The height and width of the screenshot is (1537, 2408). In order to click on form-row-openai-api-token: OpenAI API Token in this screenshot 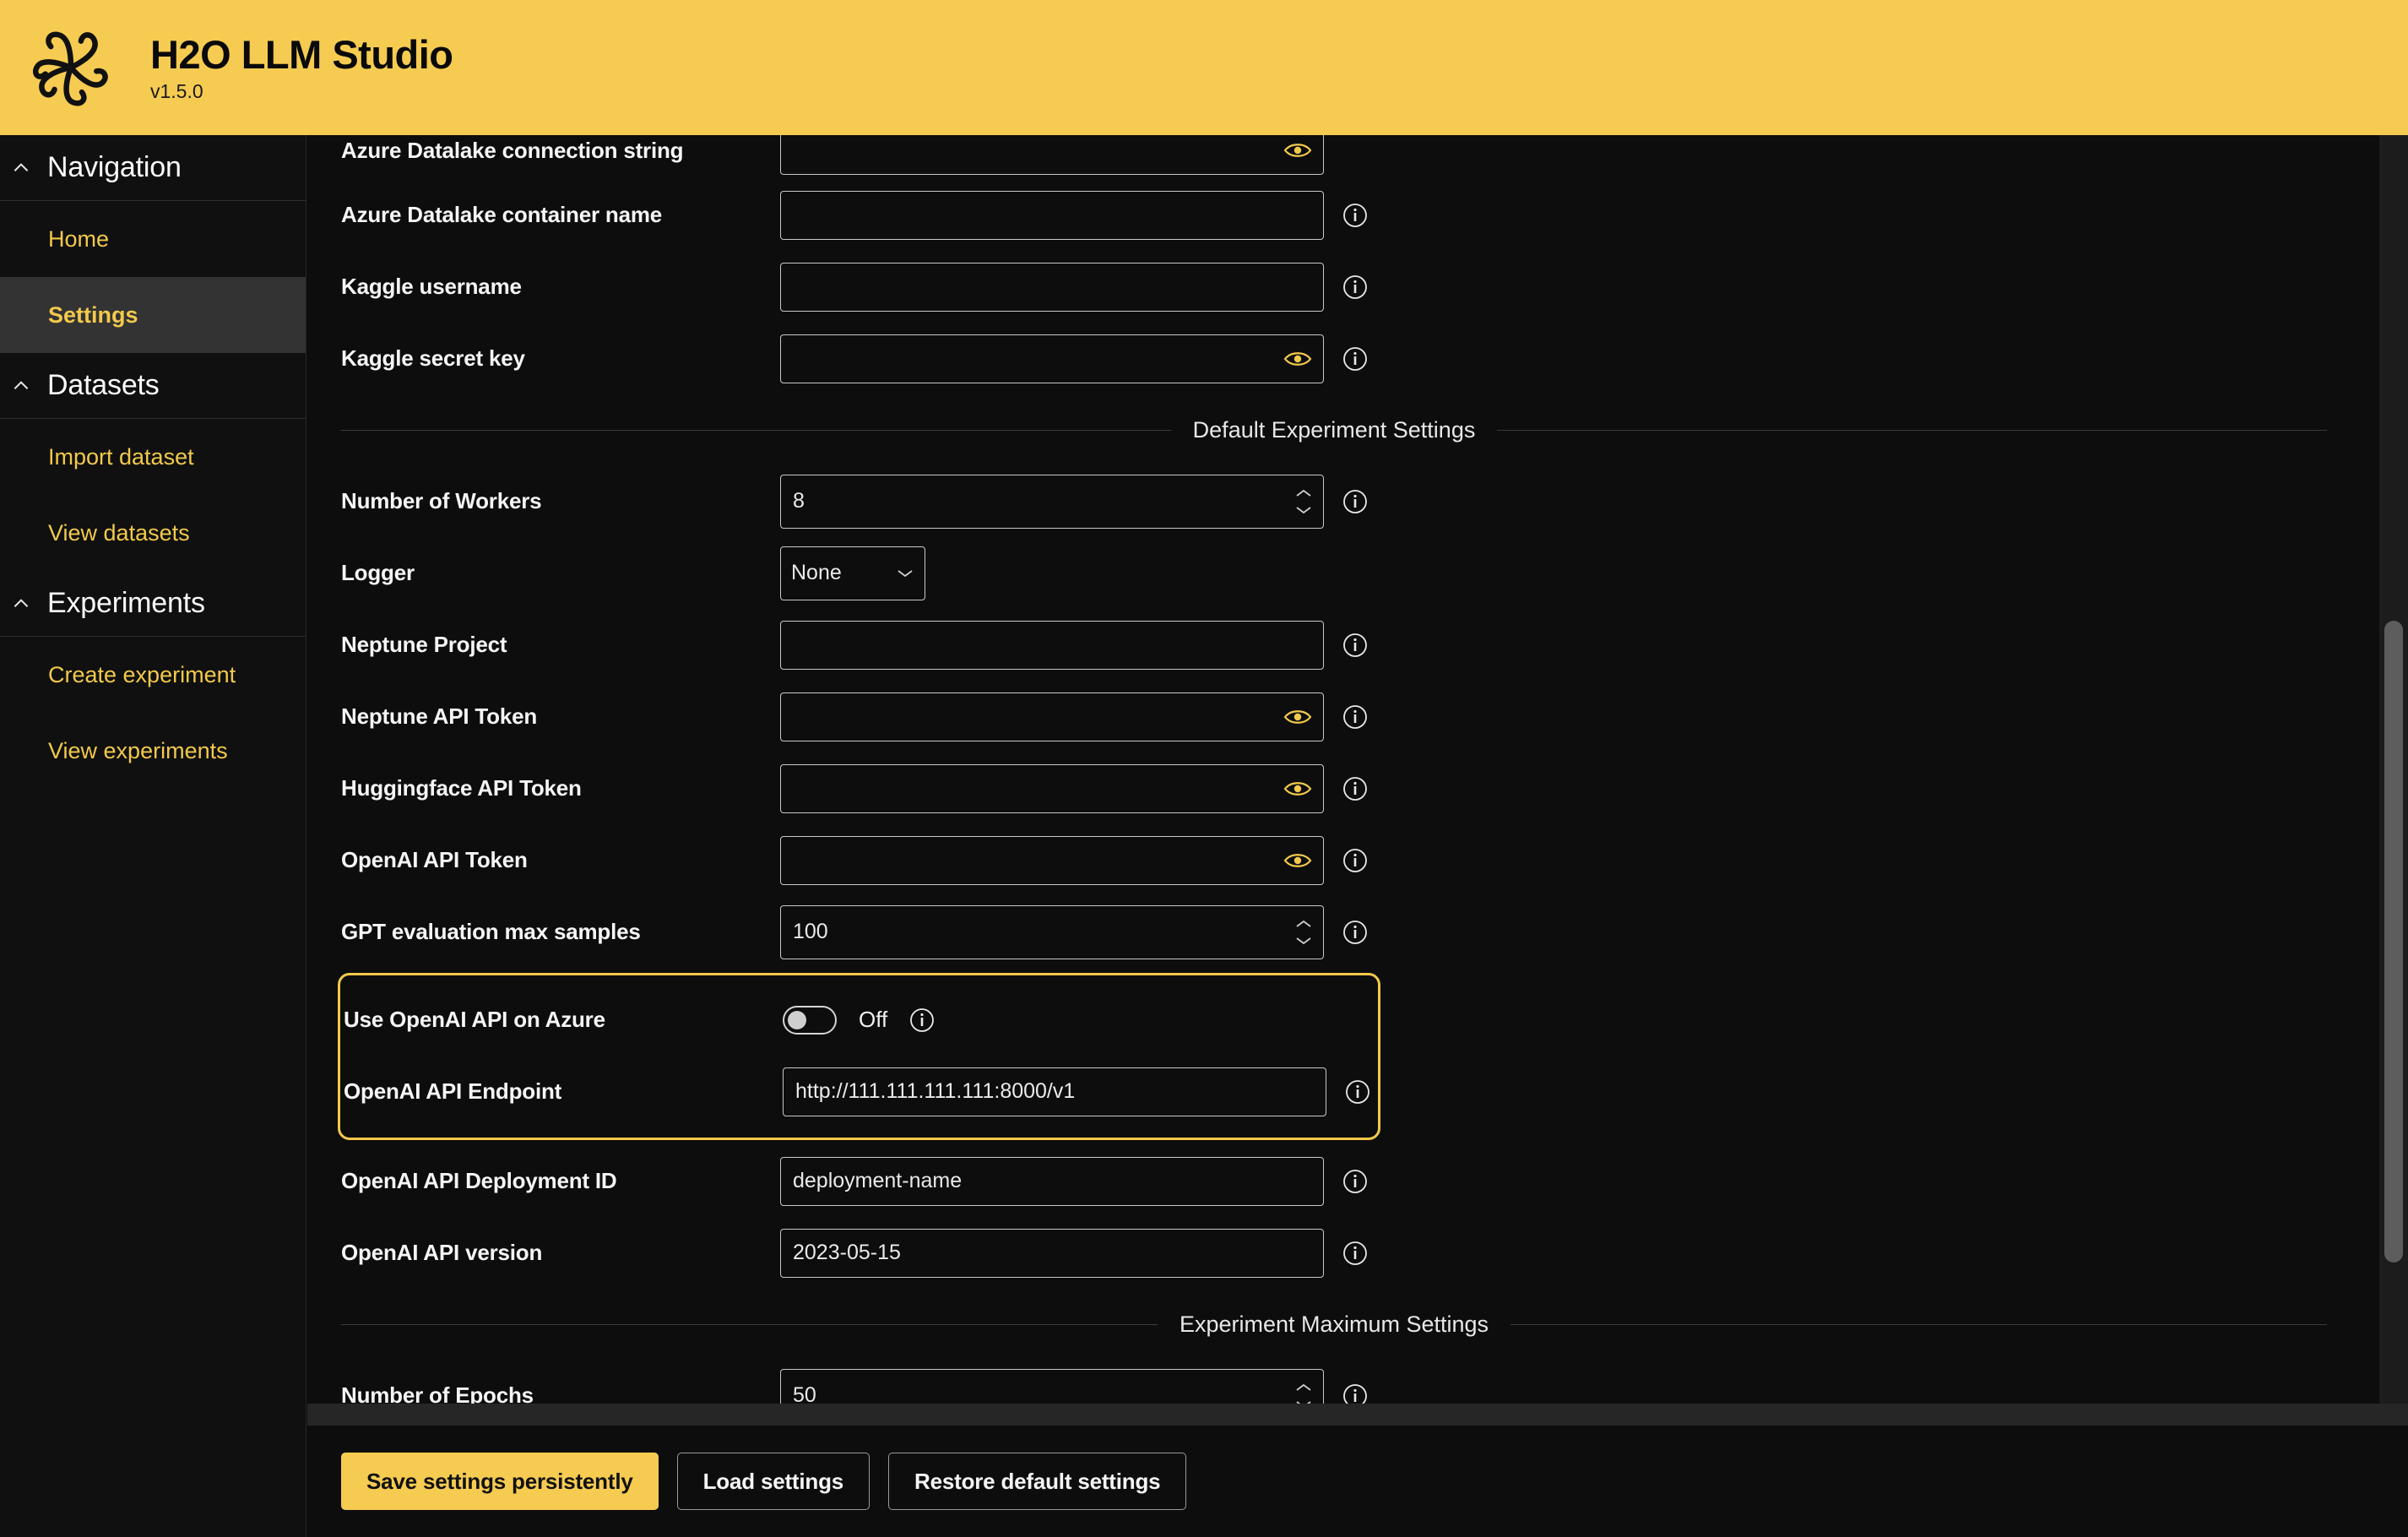, I will do `click(1334, 860)`.